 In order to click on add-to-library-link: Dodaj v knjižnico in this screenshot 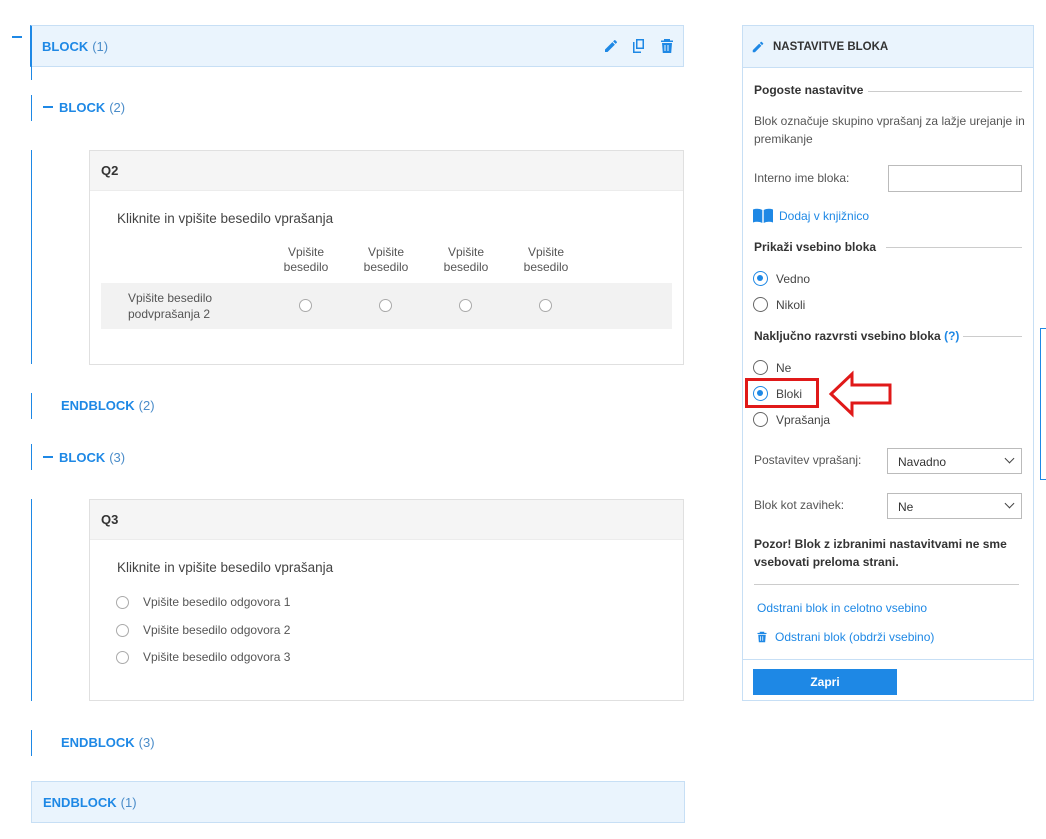, I will do `click(811, 215)`.